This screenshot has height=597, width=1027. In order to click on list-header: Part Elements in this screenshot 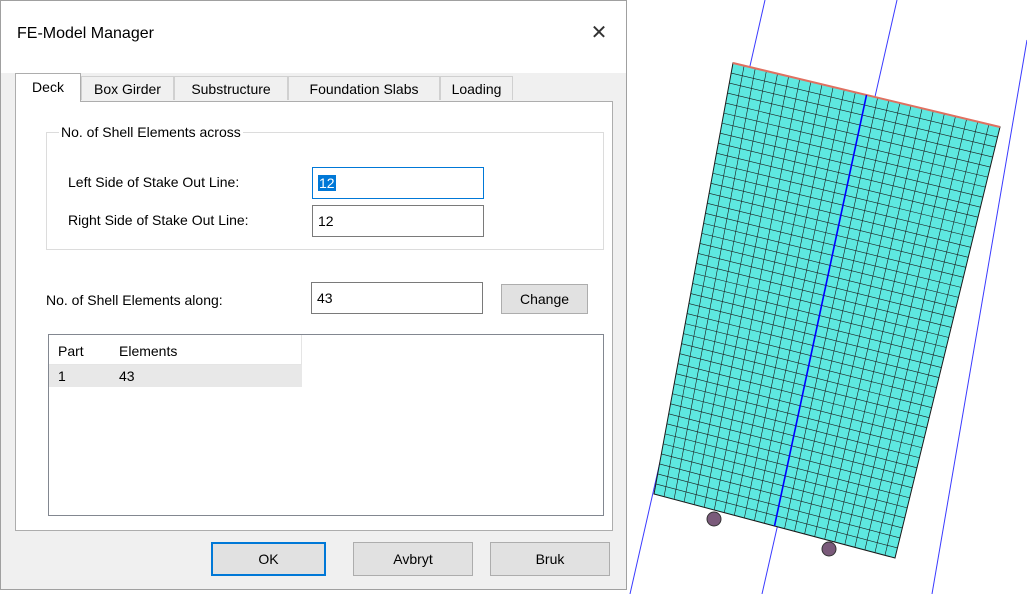, I will do `click(175, 350)`.